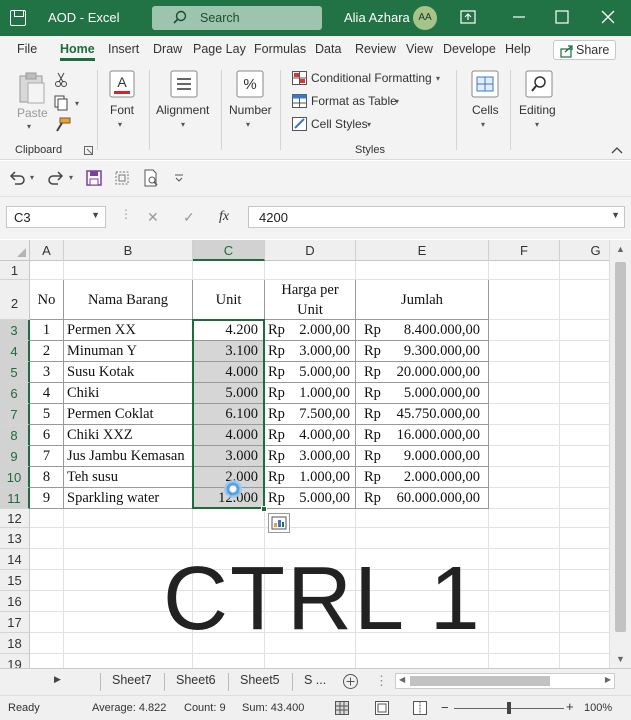 The height and width of the screenshot is (720, 631). What do you see at coordinates (128, 393) in the screenshot?
I see `cell-nama-barang: Chiki` at bounding box center [128, 393].